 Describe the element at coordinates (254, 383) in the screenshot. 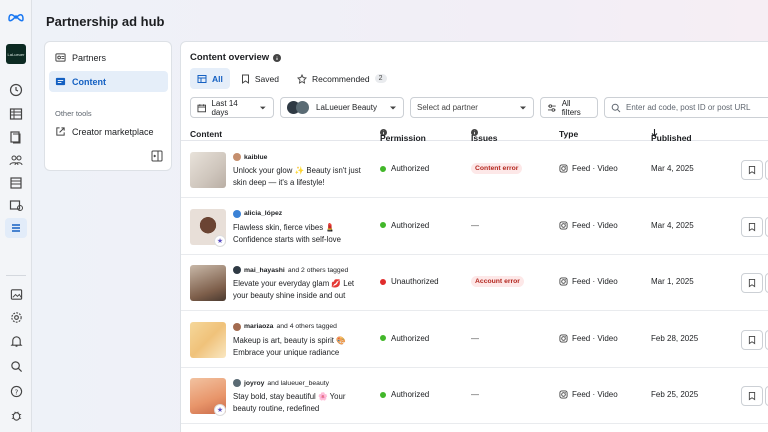

I see `author-name: joyroy` at that location.